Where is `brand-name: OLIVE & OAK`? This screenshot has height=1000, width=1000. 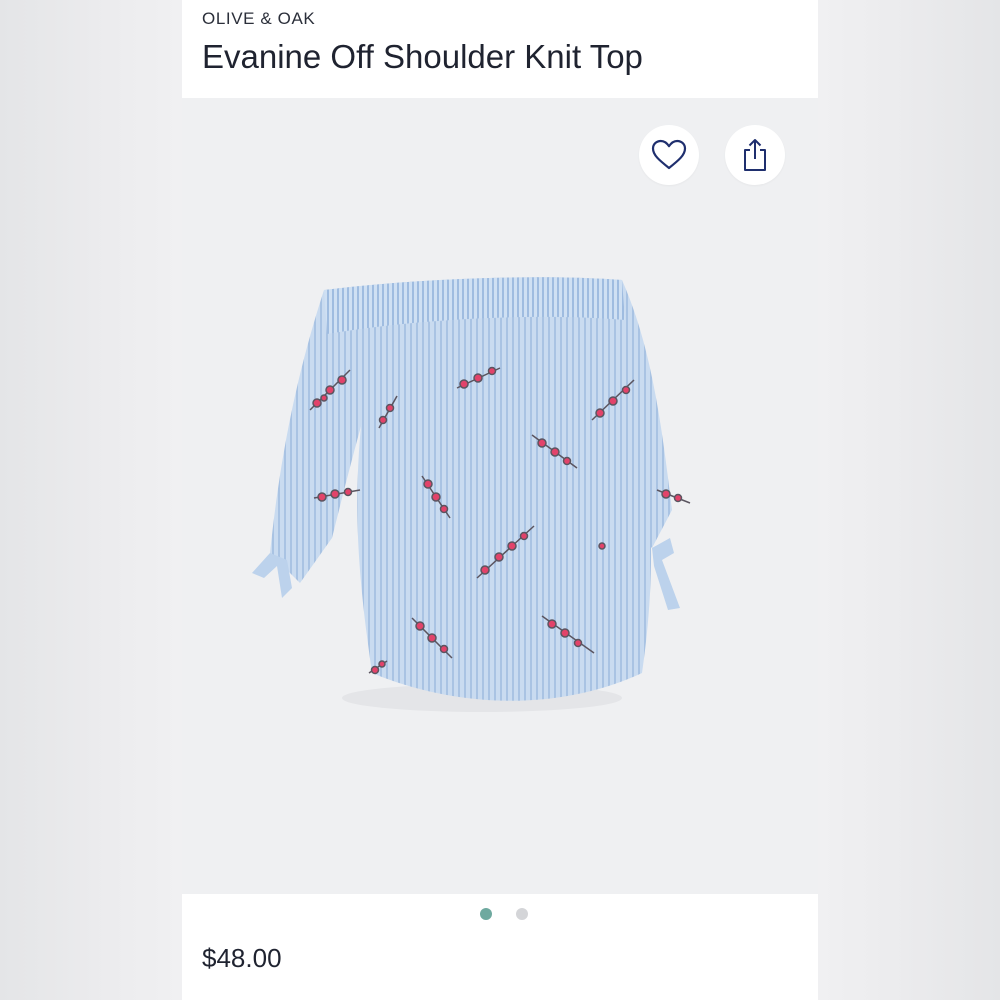
brand-name: OLIVE & OAK is located at coordinates (259, 18).